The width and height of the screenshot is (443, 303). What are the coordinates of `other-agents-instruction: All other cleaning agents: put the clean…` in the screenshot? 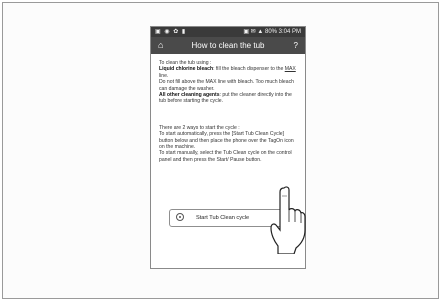 It's located at (225, 98).